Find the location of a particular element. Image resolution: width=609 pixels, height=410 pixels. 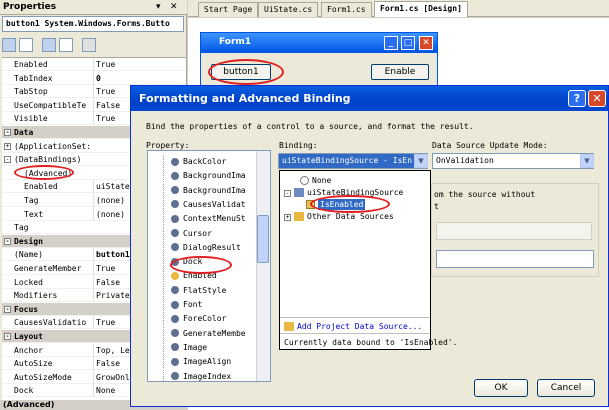

property-list-item: ContextMenuSt is located at coordinates (211, 219).